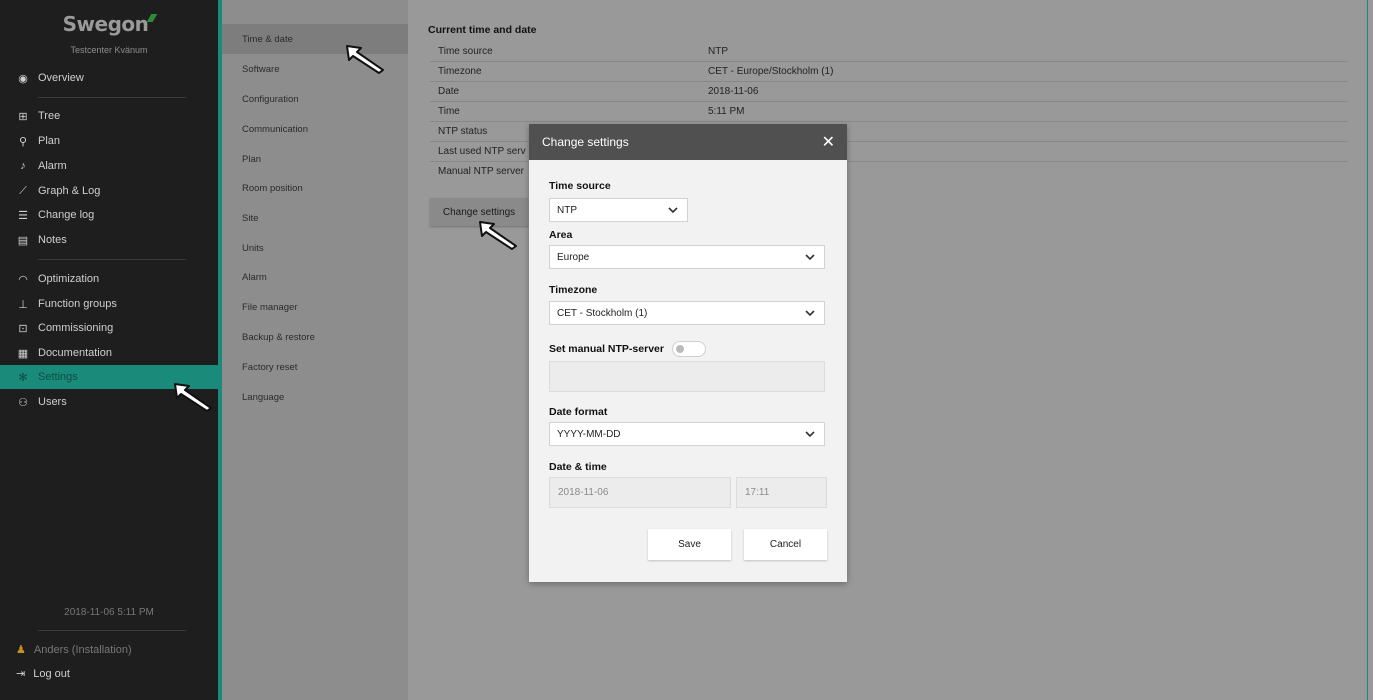  I want to click on nav-label: Graph & Log, so click(69, 191).